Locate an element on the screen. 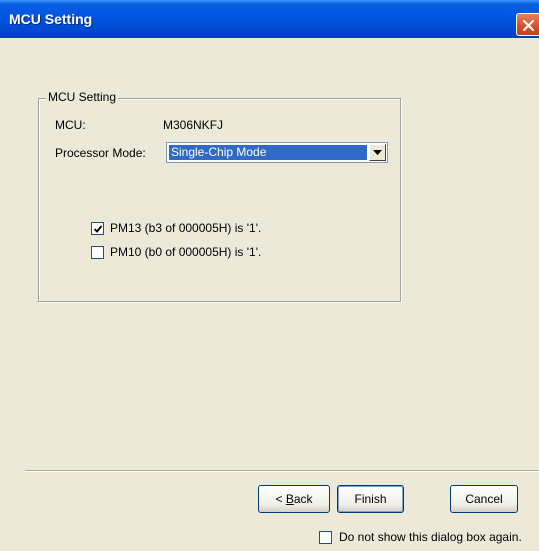 This screenshot has width=539, height=551. back-mnemonic: B is located at coordinates (289, 499).